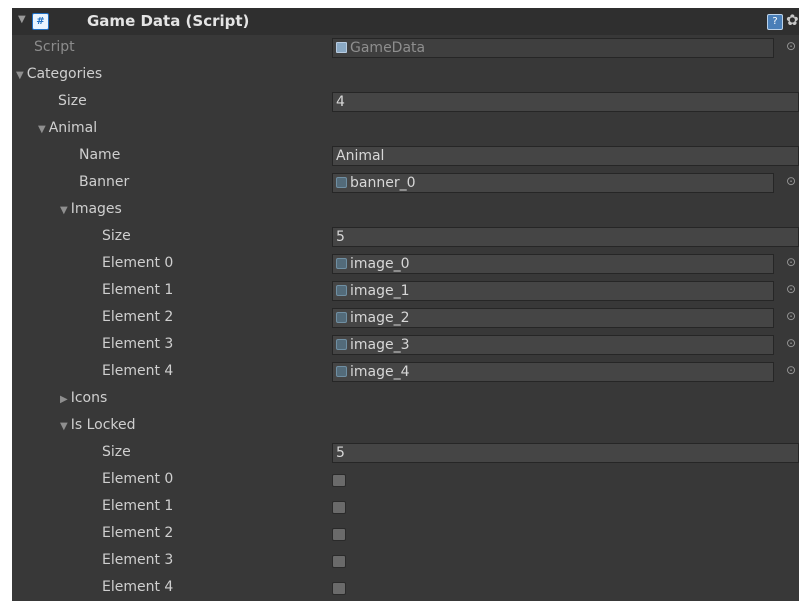 This screenshot has height=601, width=799. What do you see at coordinates (104, 182) in the screenshot?
I see `banner-label: Banner` at bounding box center [104, 182].